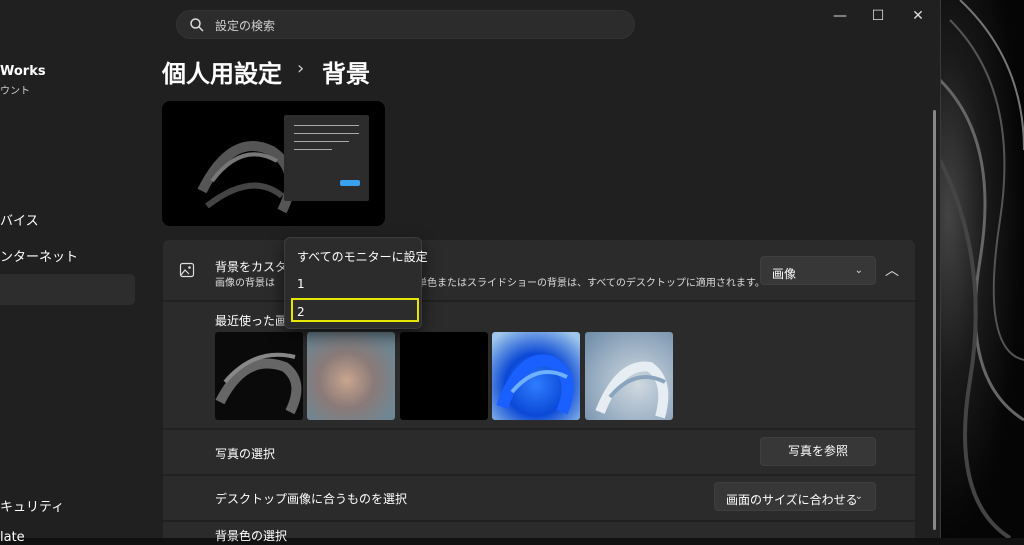  Describe the element at coordinates (792, 500) in the screenshot. I see `fit-dropdown-value: 画面のサイズに合わせる` at that location.